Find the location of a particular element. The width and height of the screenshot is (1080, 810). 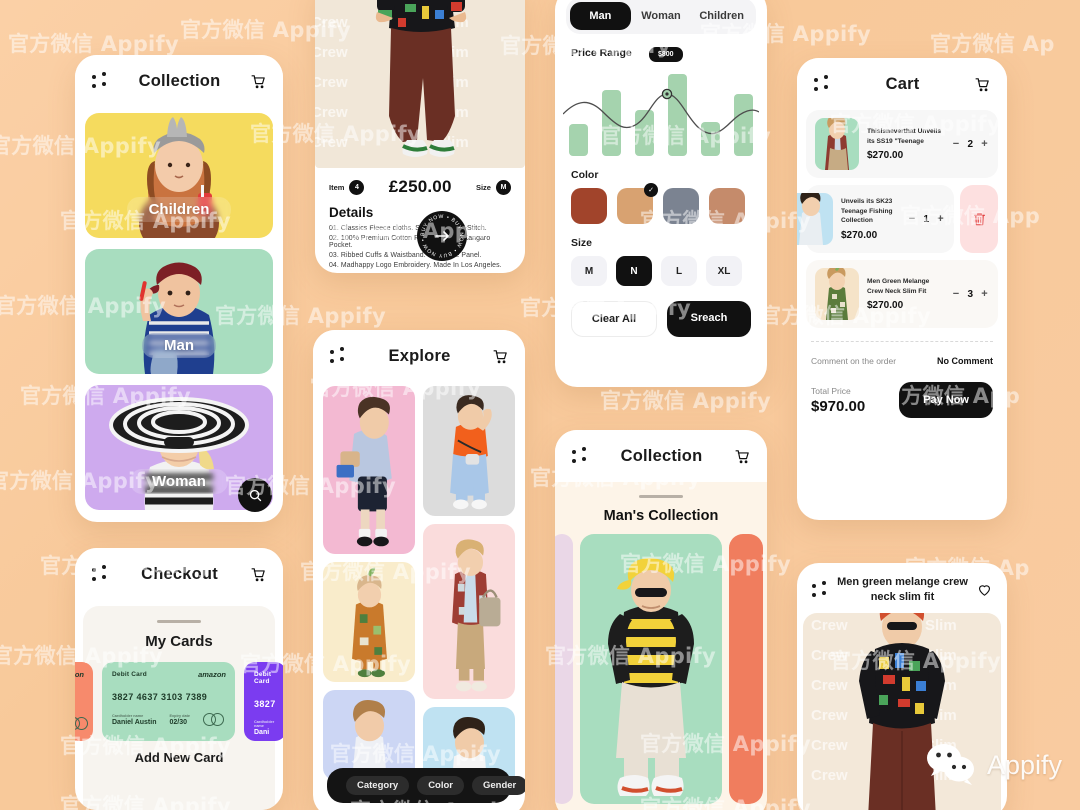

category-card-man: Man is located at coordinates (179, 311).